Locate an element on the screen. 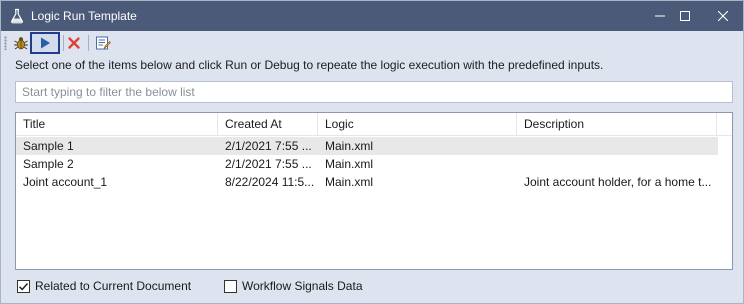 The width and height of the screenshot is (744, 304). edit-button is located at coordinates (103, 43).